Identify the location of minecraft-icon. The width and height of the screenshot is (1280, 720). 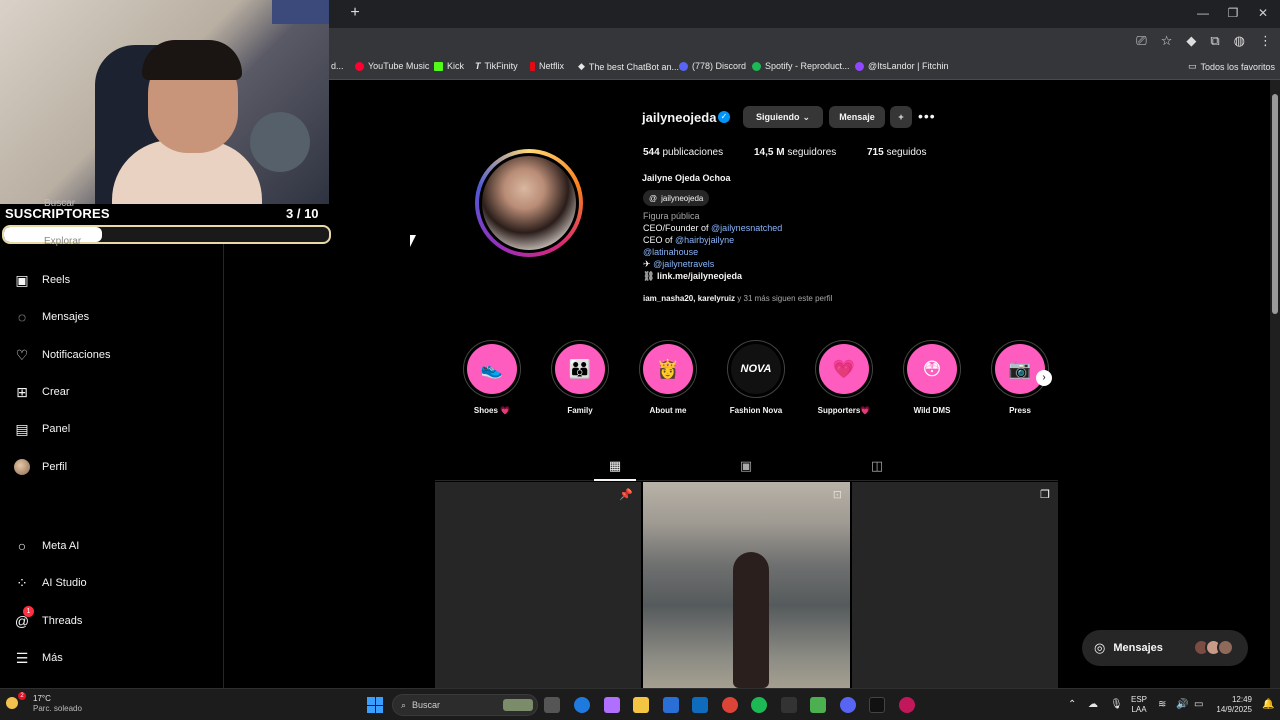
(818, 705).